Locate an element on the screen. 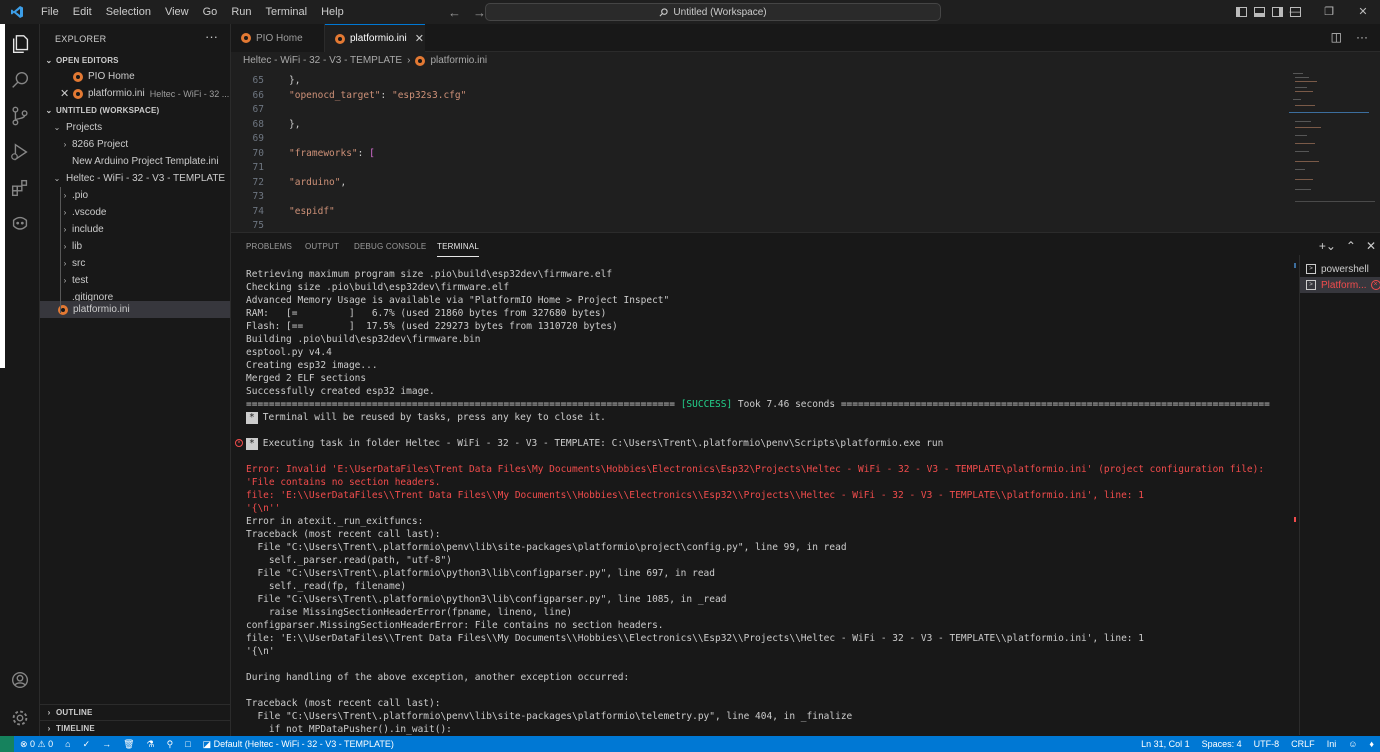 The width and height of the screenshot is (1380, 752). outline-header: › OUTLINE is located at coordinates (135, 712).